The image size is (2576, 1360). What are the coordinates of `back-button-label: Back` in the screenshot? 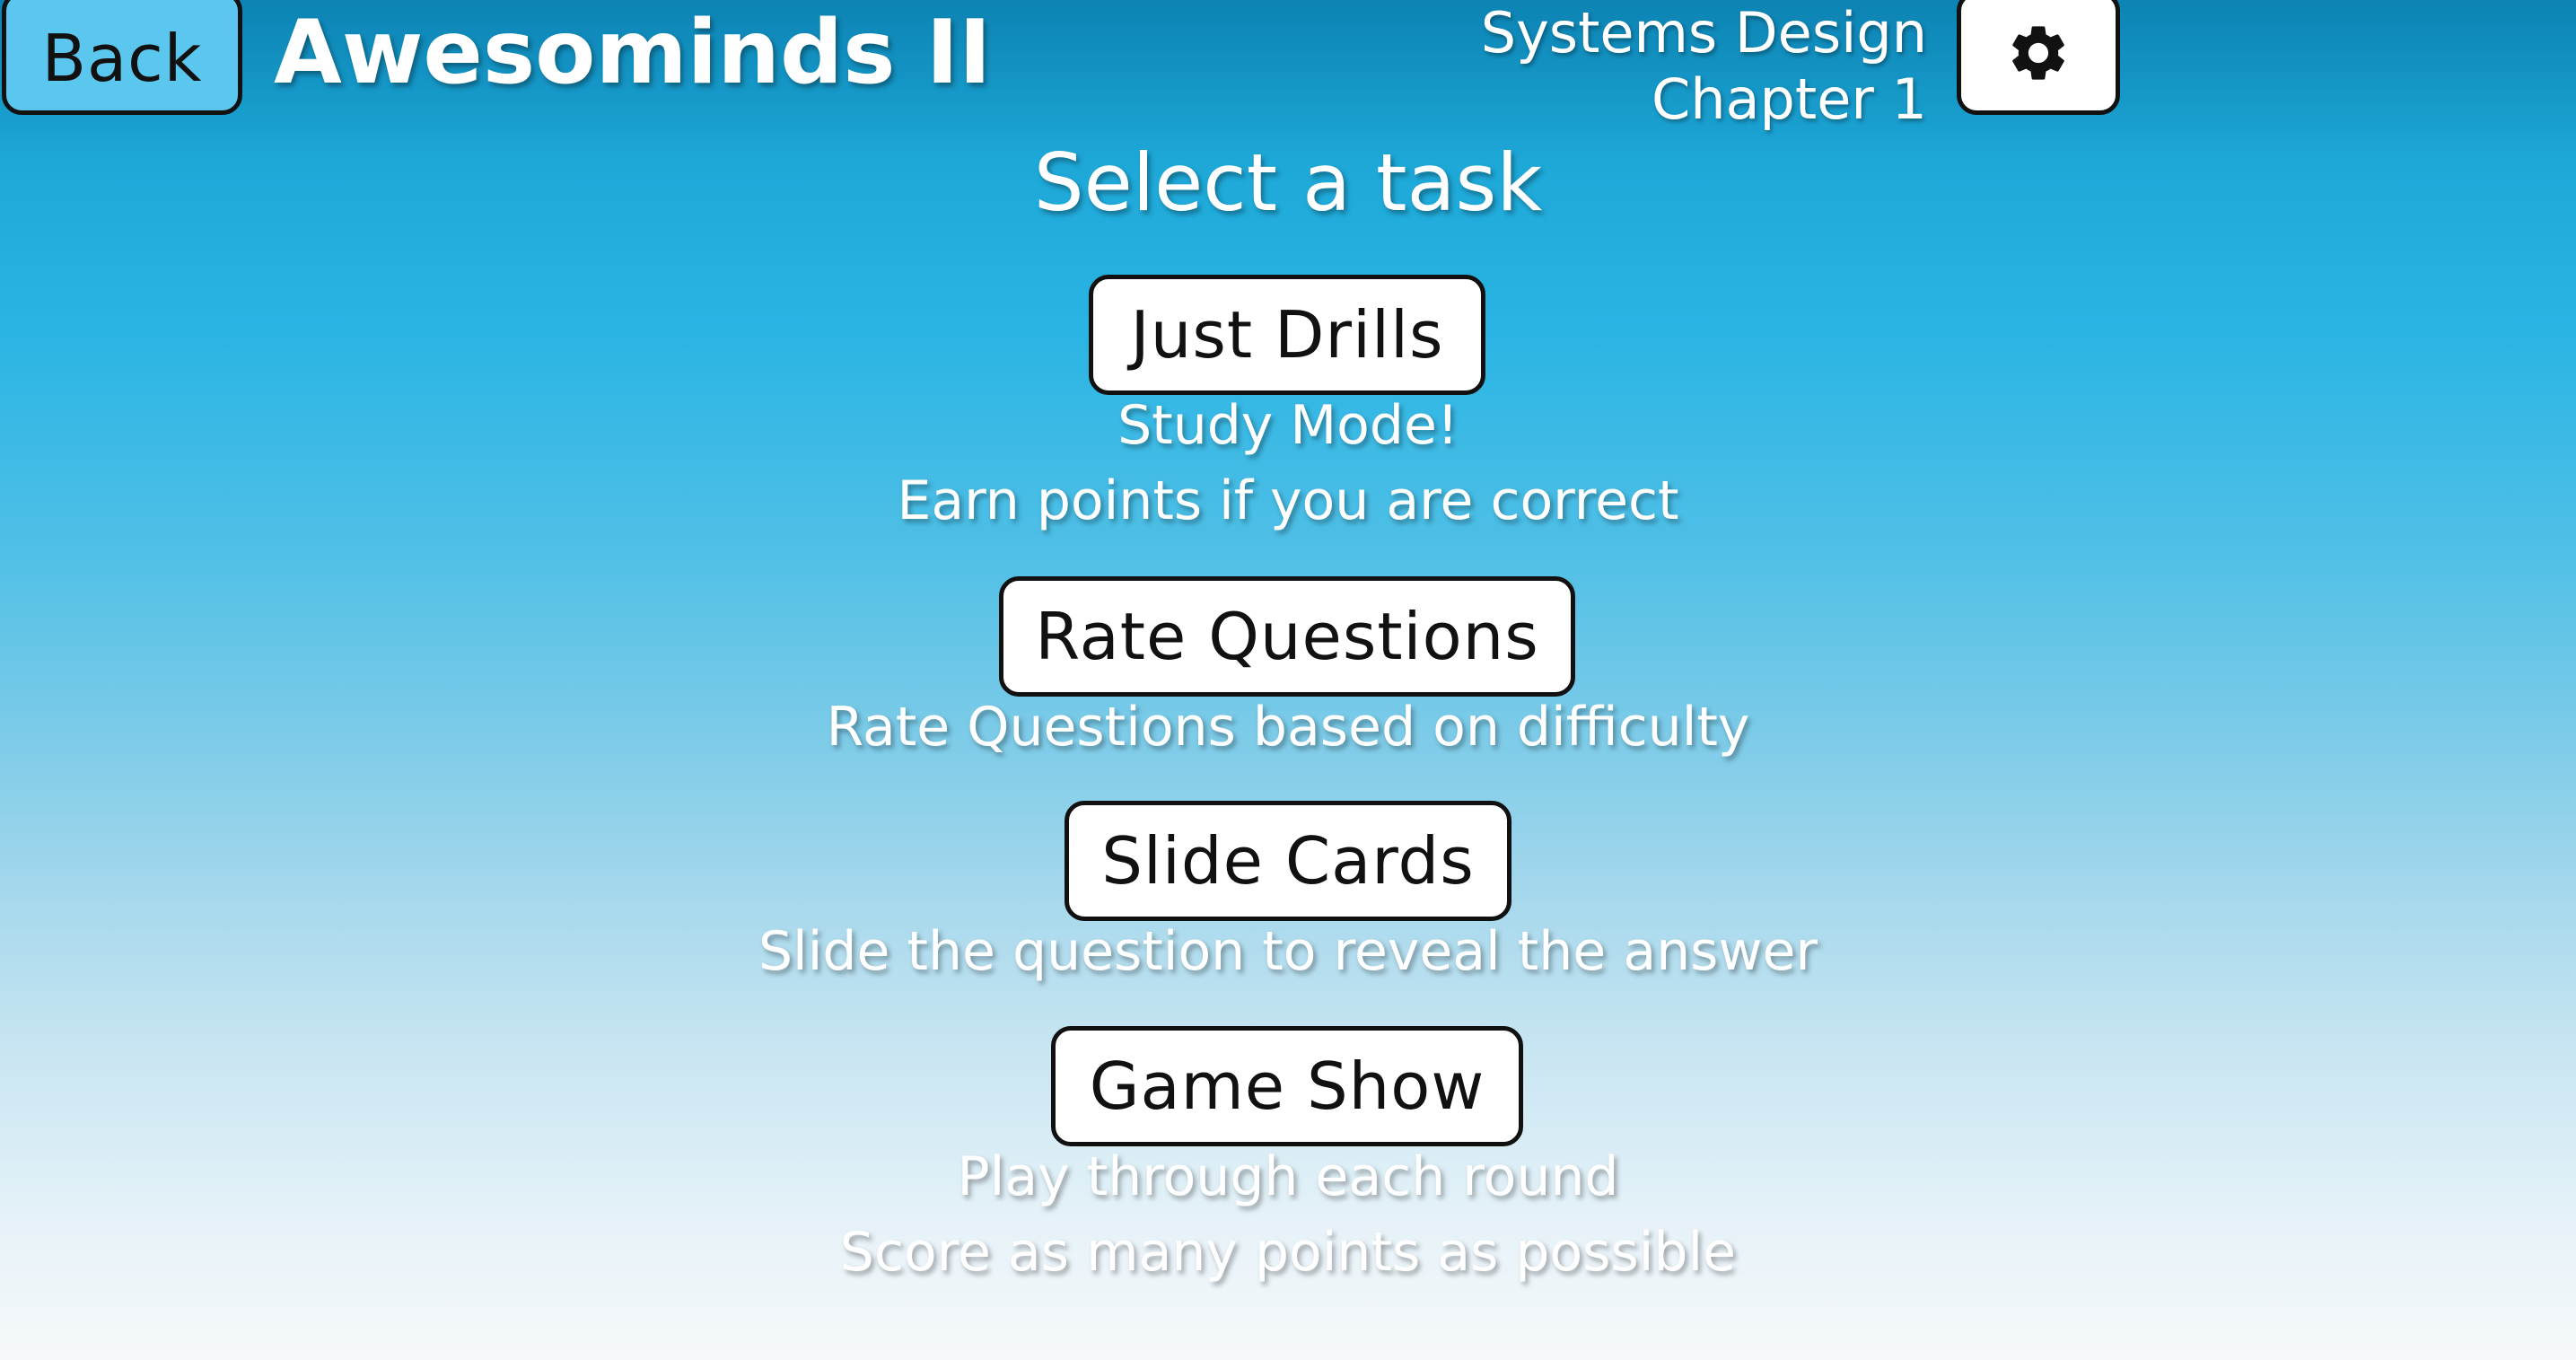 It's located at (122, 58).